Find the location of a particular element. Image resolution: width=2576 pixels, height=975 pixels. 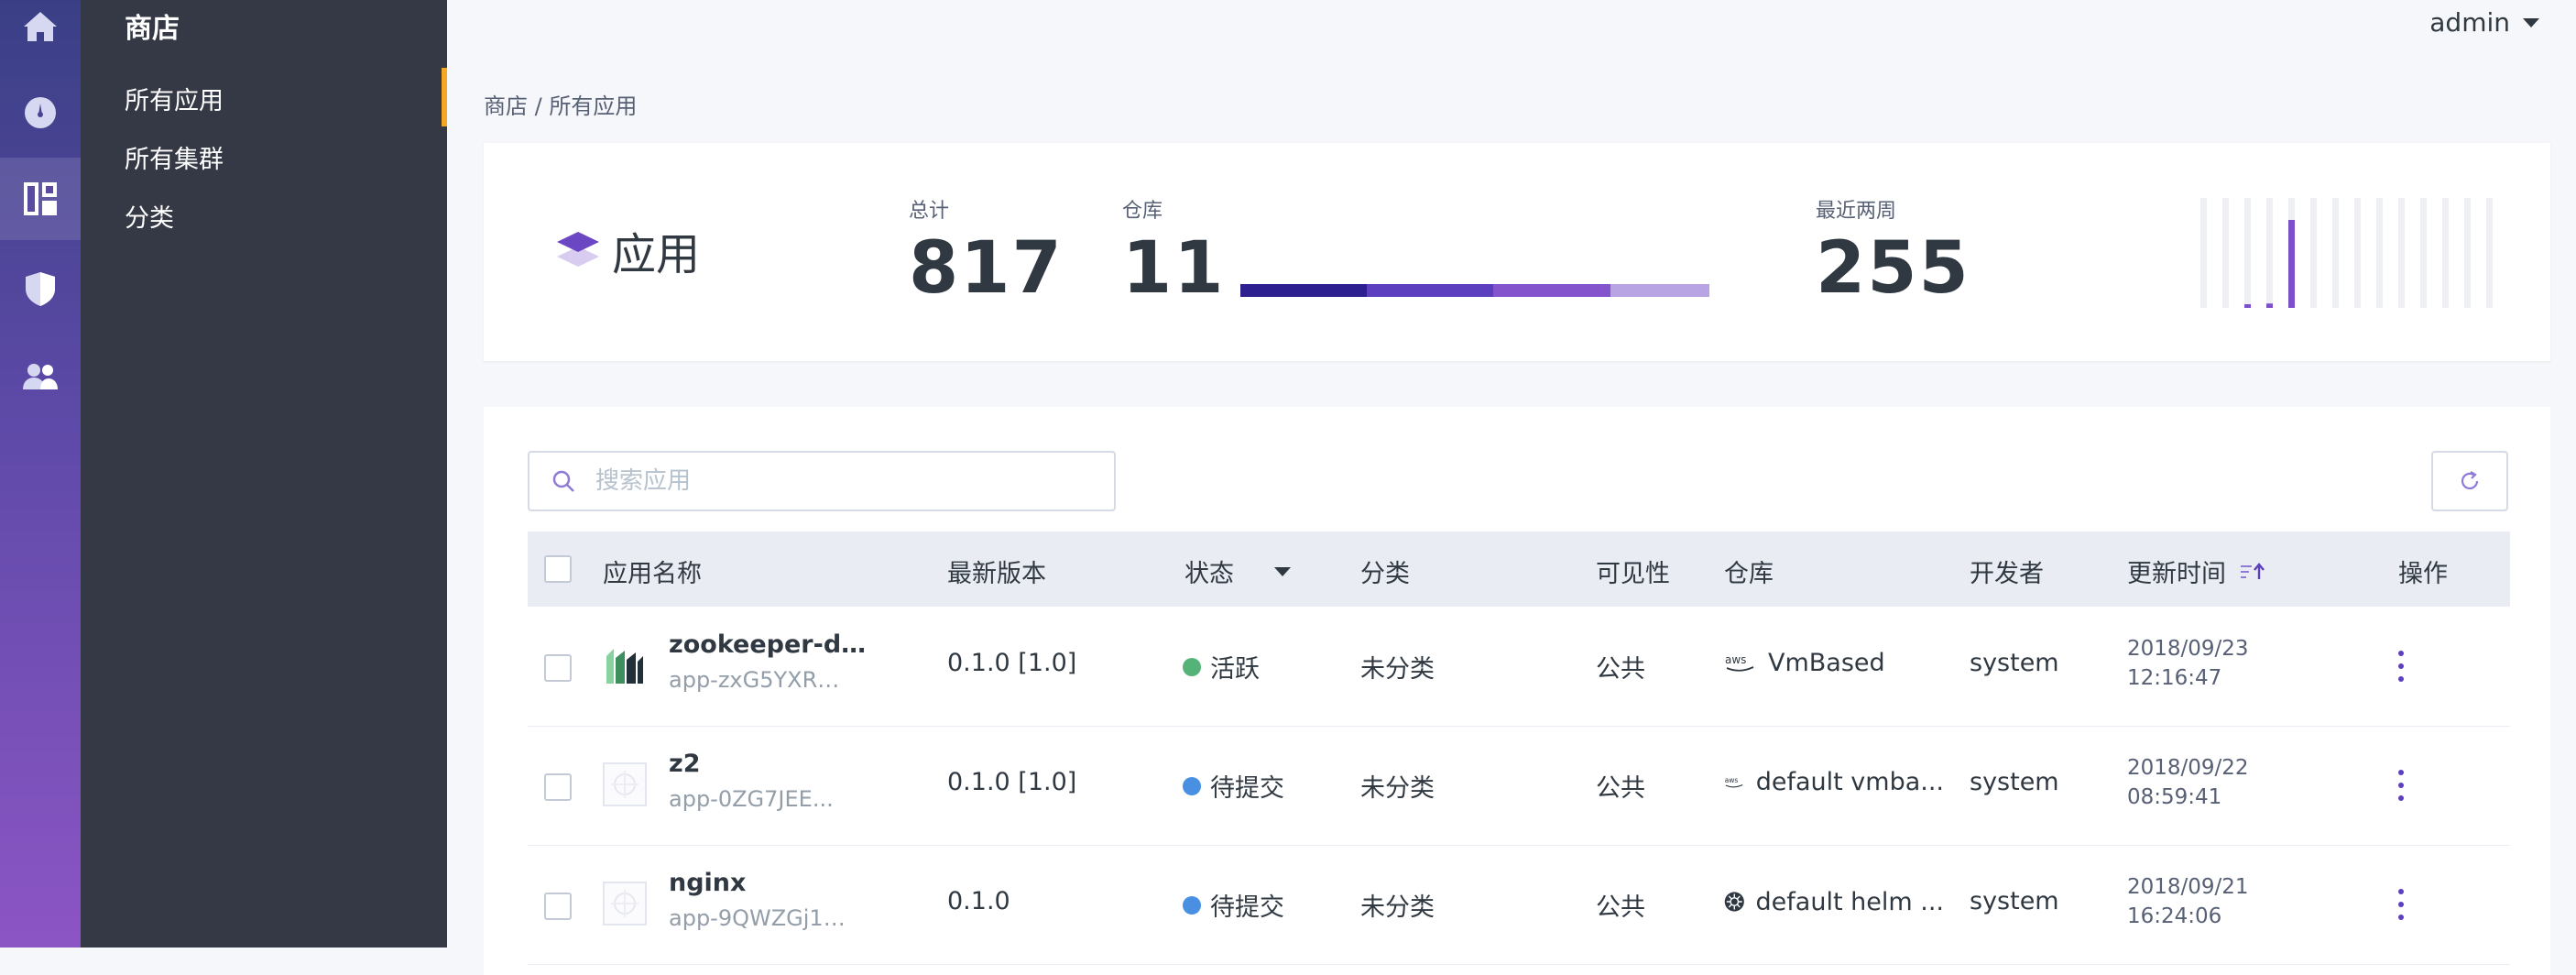

rail-item-security is located at coordinates (41, 289).